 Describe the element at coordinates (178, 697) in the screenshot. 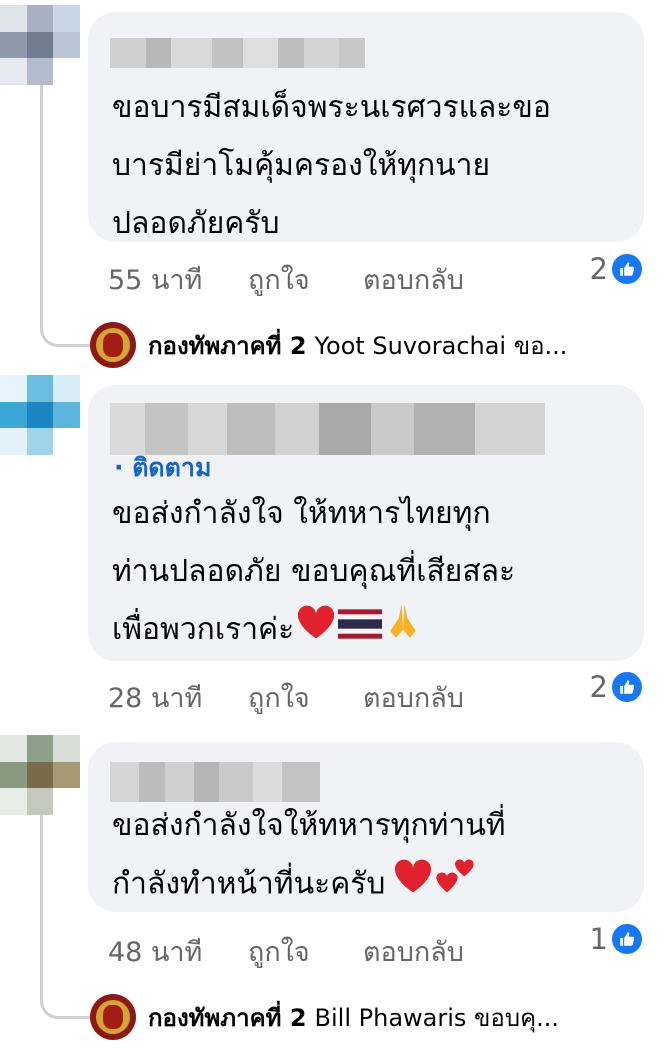

I see `comment-time: 28 นาที` at that location.